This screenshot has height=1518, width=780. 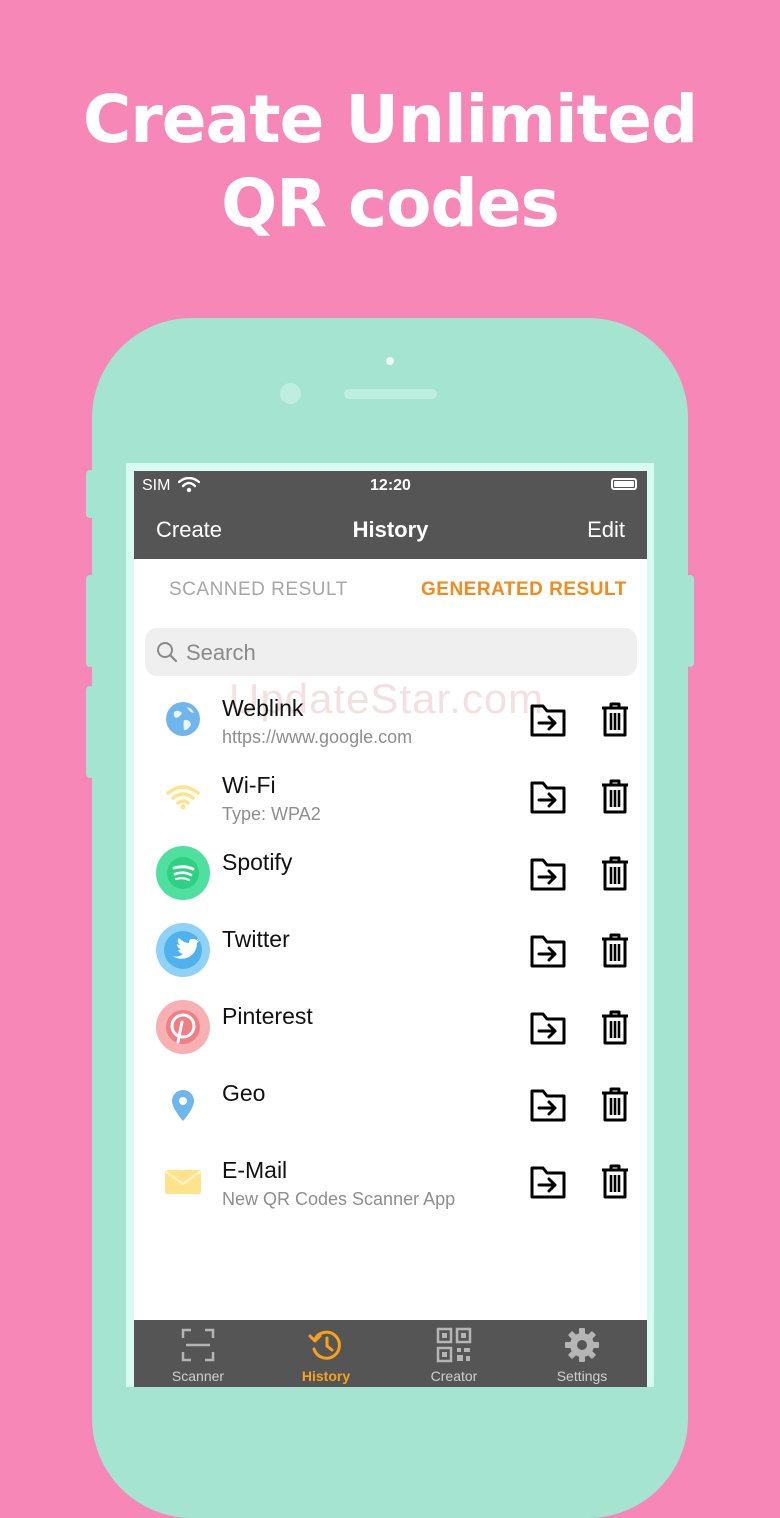 I want to click on edit-button: Edit, so click(x=606, y=530).